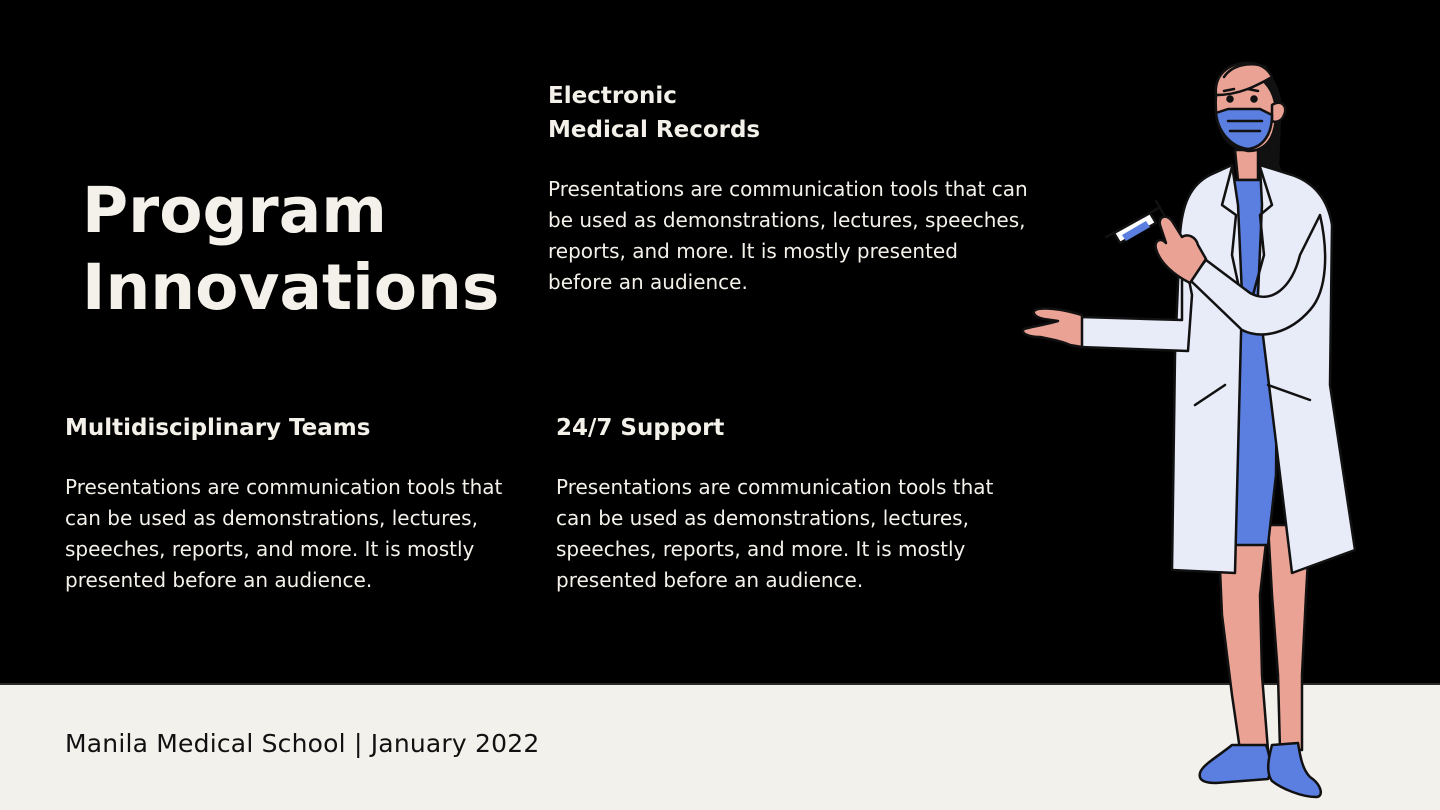  Describe the element at coordinates (291, 287) in the screenshot. I see `slide-title-line2: Innovations` at that location.